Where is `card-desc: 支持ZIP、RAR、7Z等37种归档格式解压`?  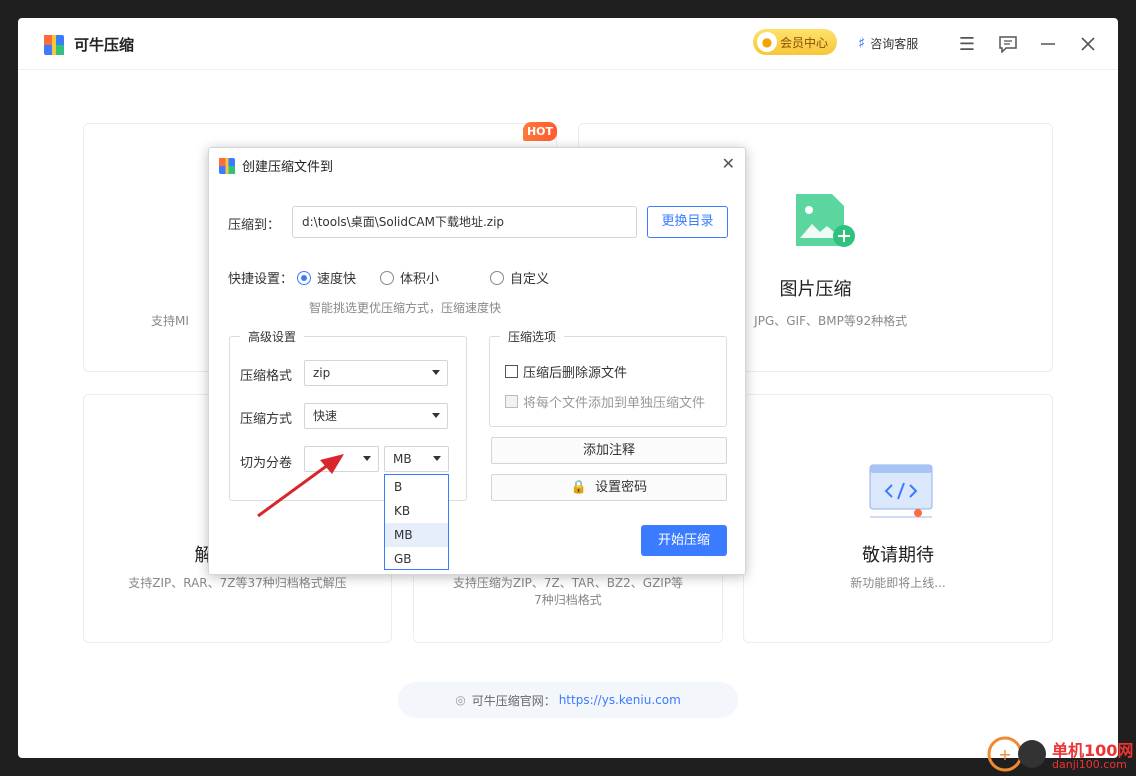 card-desc: 支持ZIP、RAR、7Z等37种归档格式解压 is located at coordinates (237, 583).